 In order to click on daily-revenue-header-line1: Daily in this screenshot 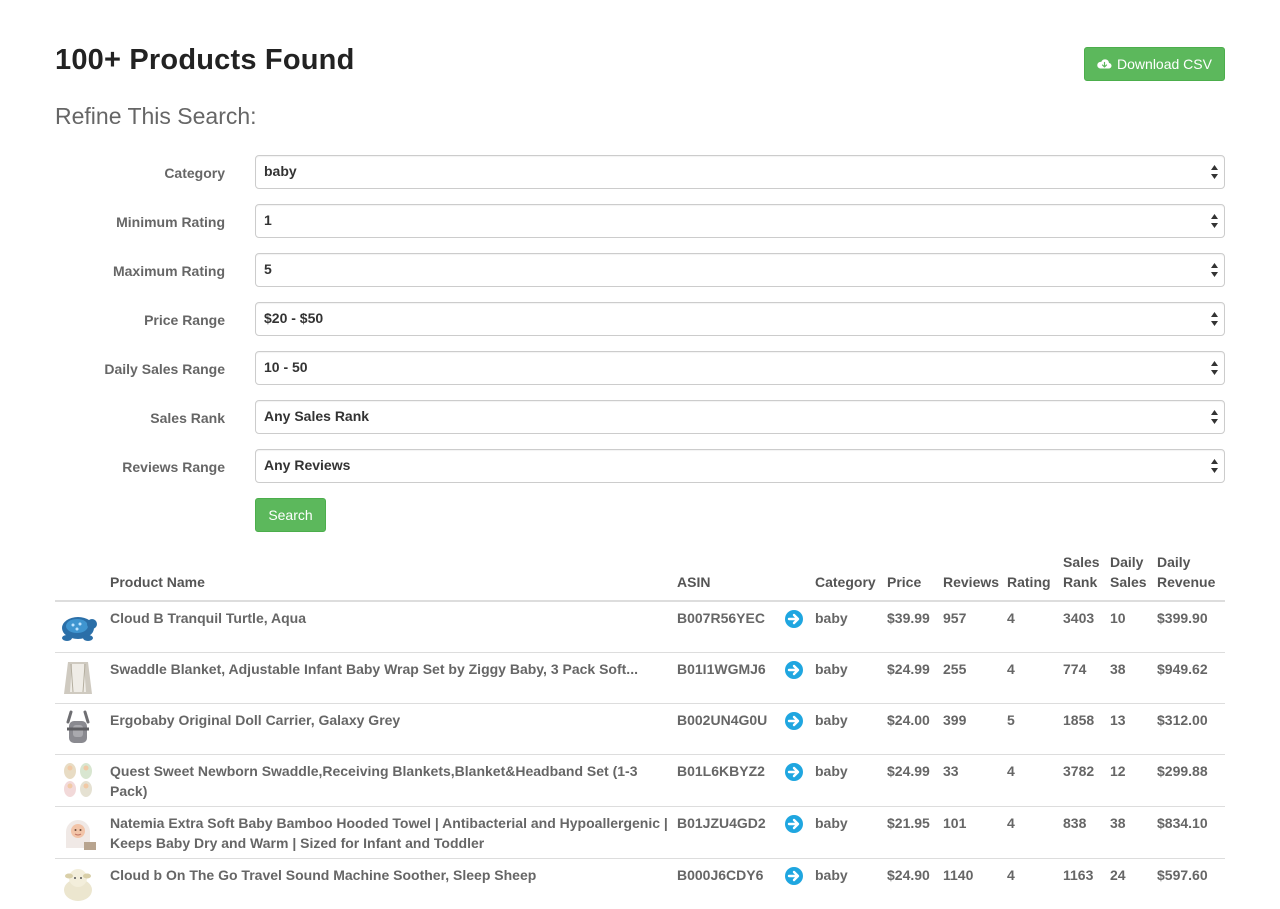, I will do `click(1173, 562)`.